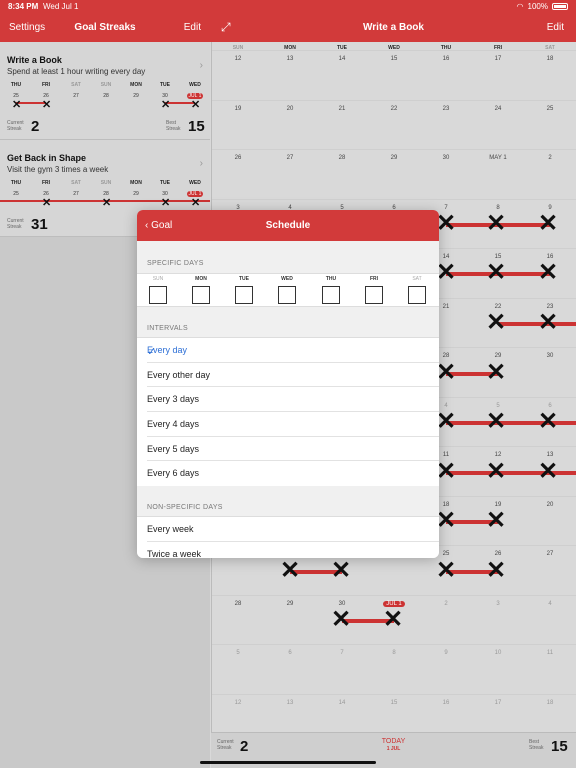 This screenshot has width=576, height=768. I want to click on battery-icon, so click(560, 6).